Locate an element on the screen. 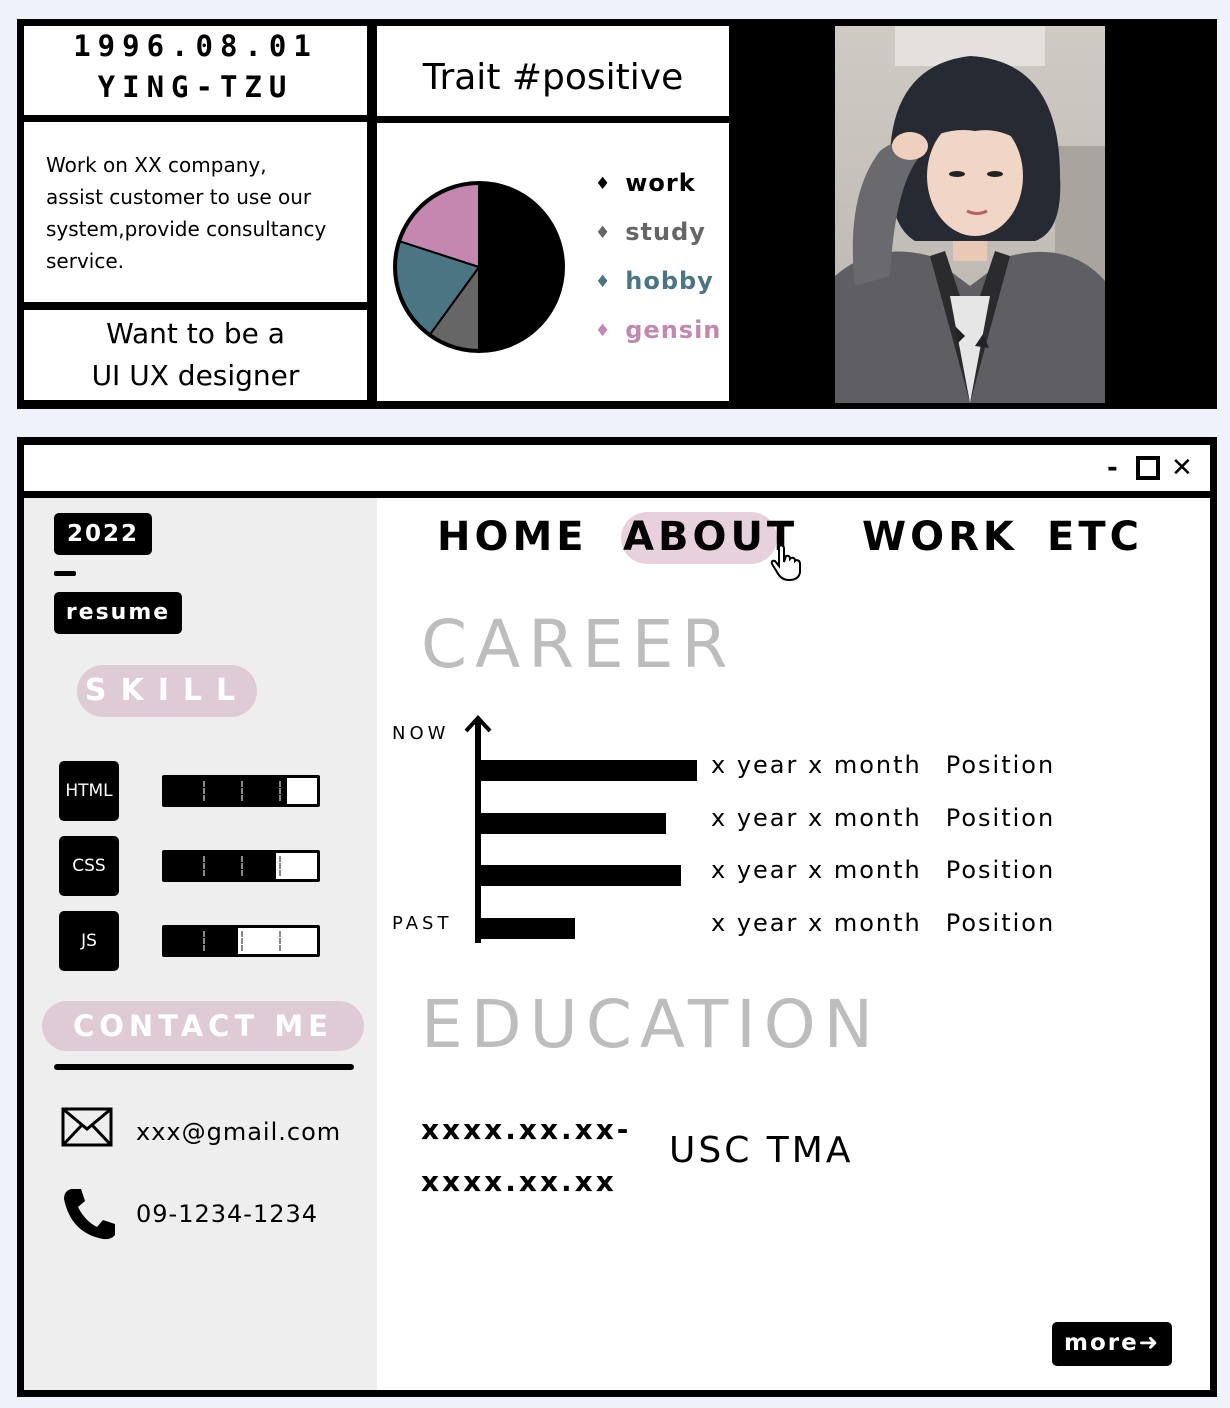  nav-etc: ETC is located at coordinates (1095, 537).